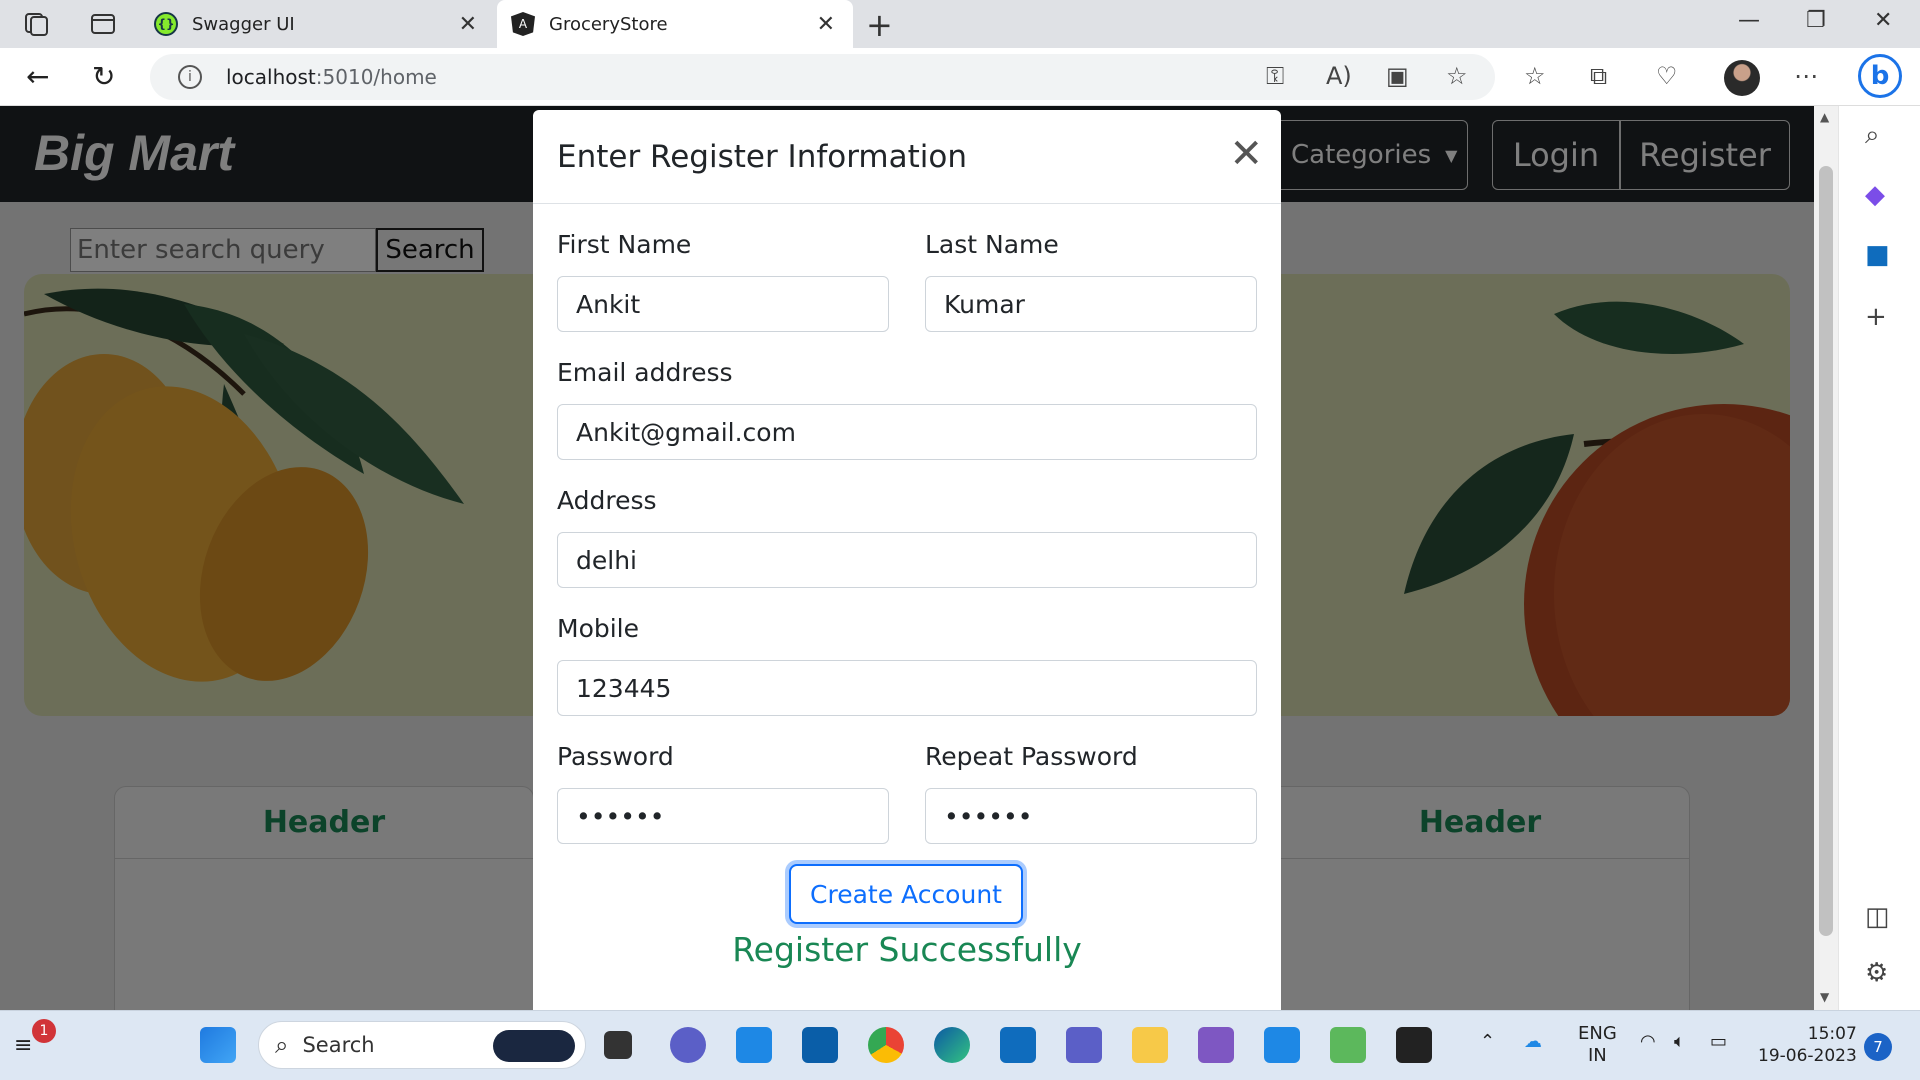 Image resolution: width=1920 pixels, height=1080 pixels. Describe the element at coordinates (1598, 76) in the screenshot. I see `collections-icon: ⧉` at that location.